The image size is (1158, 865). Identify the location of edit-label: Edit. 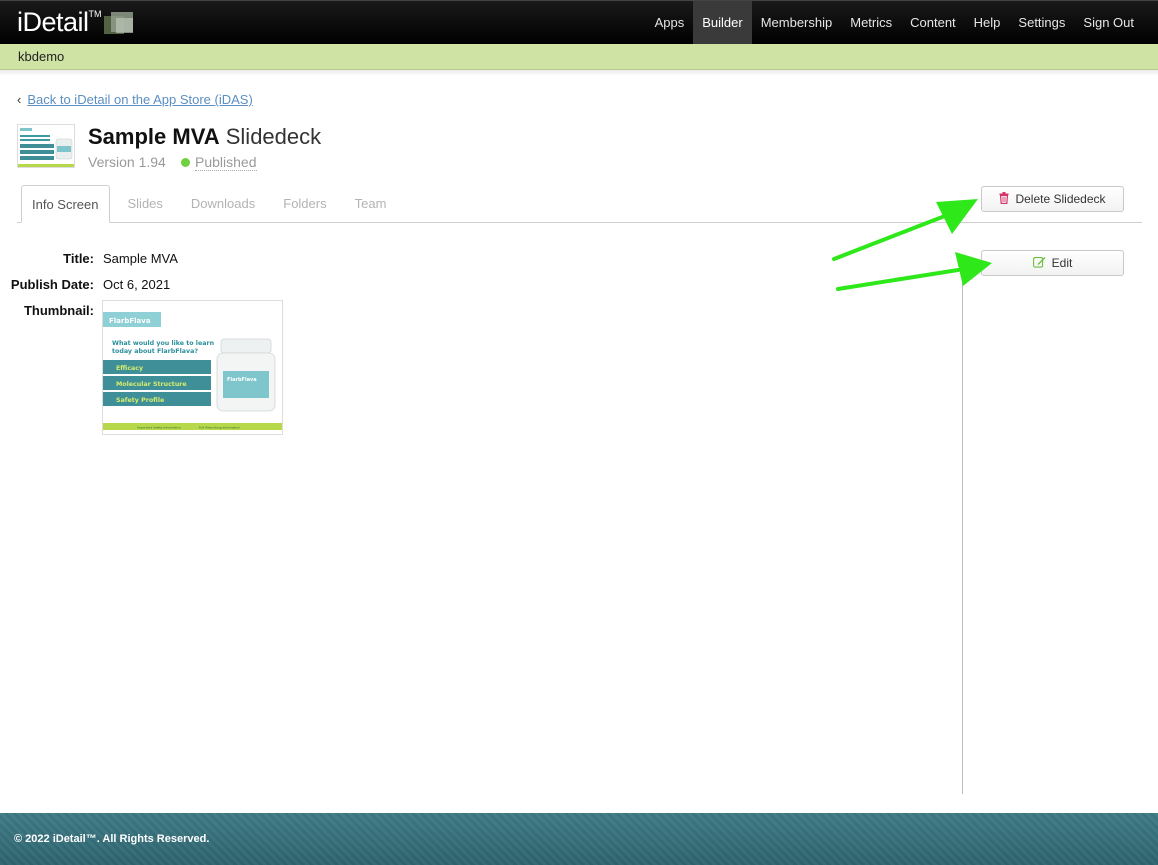
(1062, 263).